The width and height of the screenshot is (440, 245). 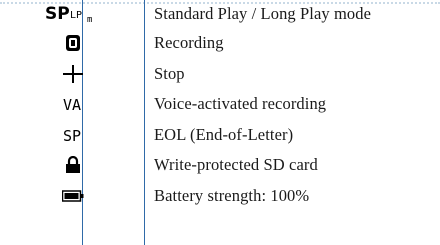 I want to click on svg-text: SP, so click(x=72, y=135).